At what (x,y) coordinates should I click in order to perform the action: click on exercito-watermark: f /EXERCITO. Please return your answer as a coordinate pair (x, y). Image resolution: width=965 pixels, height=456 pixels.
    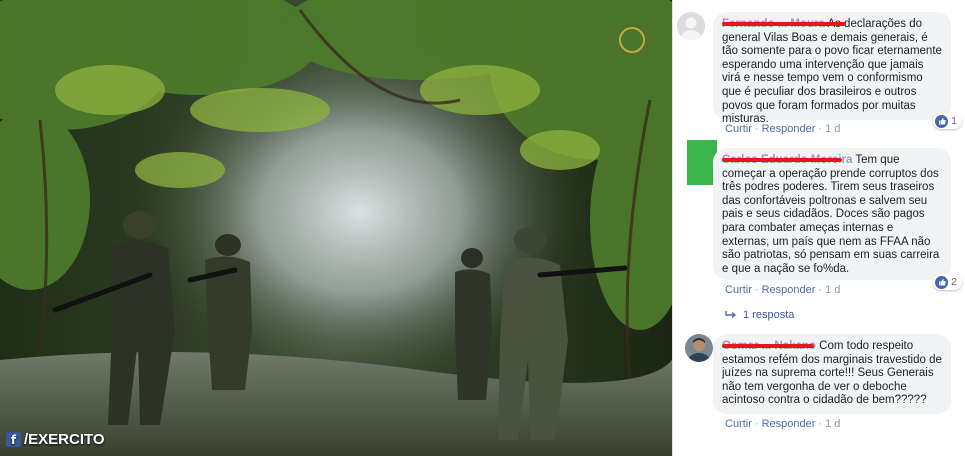
    Looking at the image, I should click on (55, 439).